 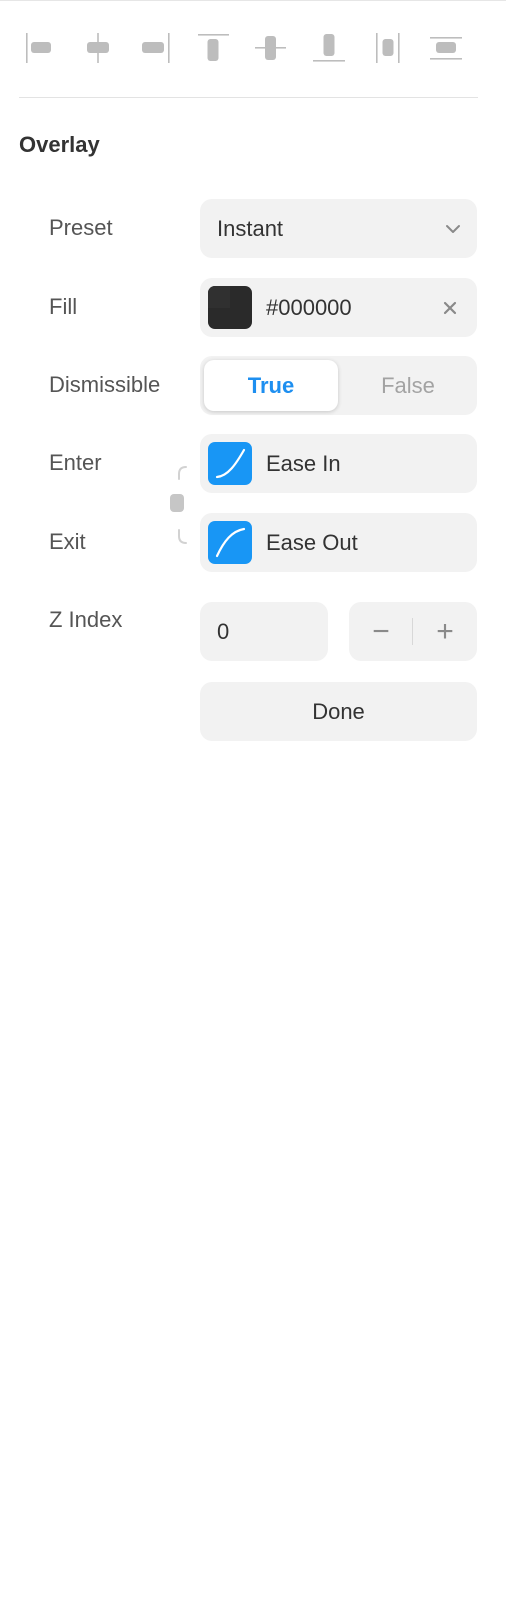 I want to click on distribute-horizontal-icon, so click(x=388, y=48).